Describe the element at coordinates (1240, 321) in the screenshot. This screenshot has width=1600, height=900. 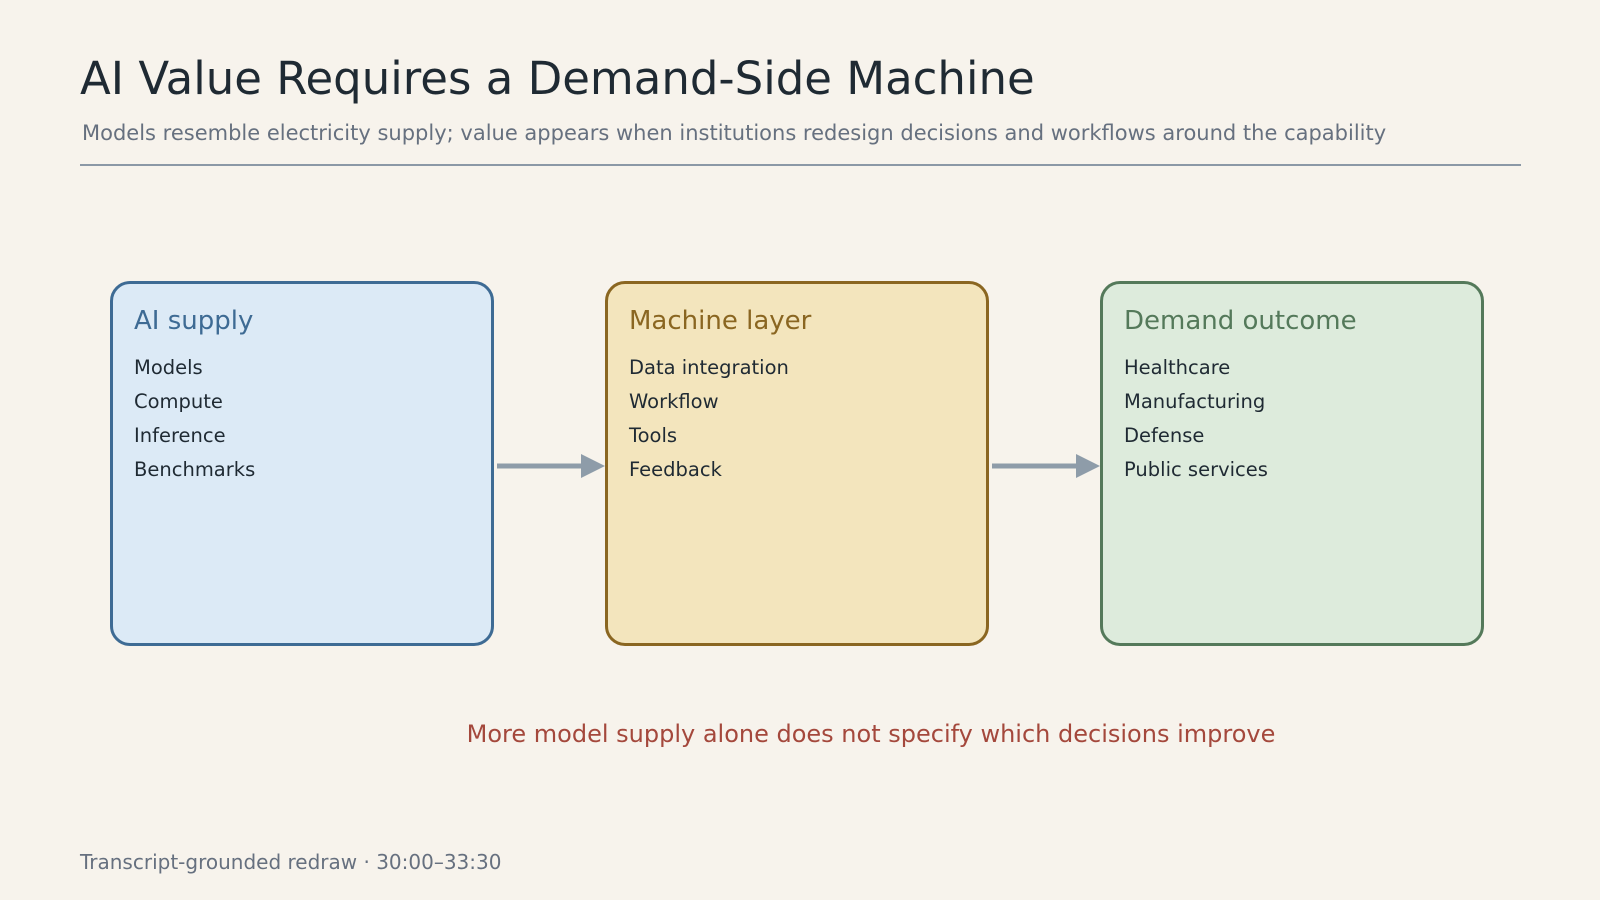
I see `demand-outcome-title: Demand outcome` at that location.